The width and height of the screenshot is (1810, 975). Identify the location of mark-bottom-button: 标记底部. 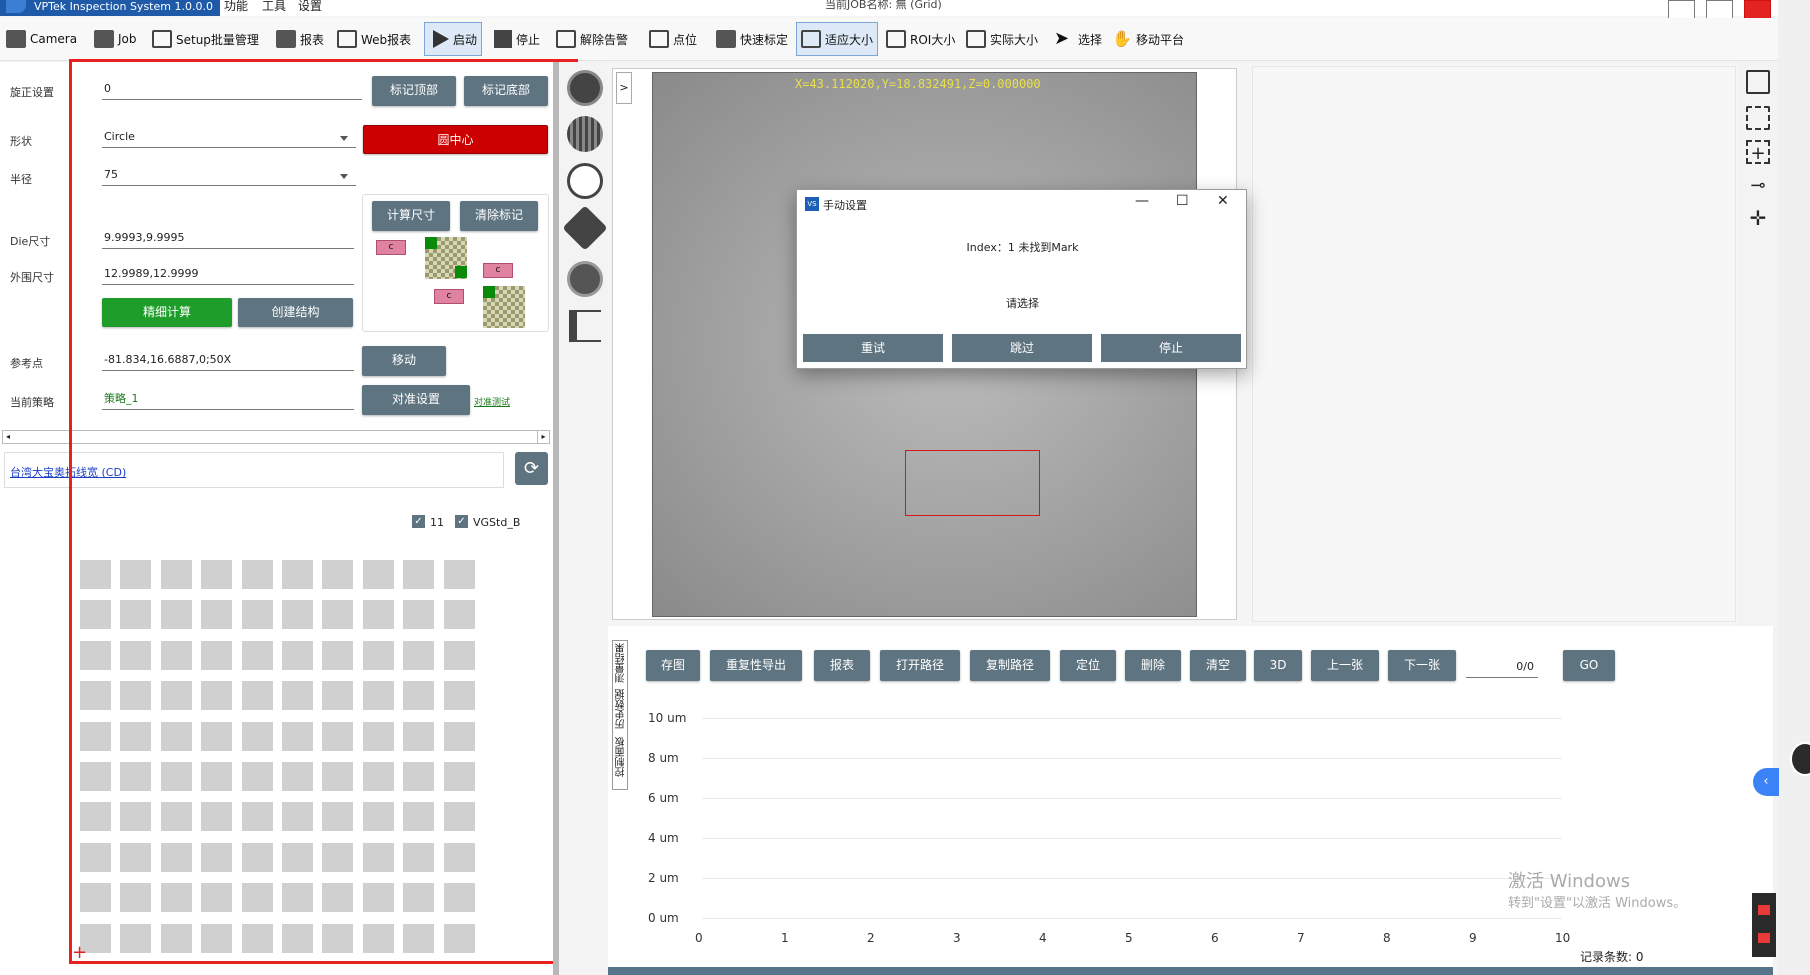
(506, 91).